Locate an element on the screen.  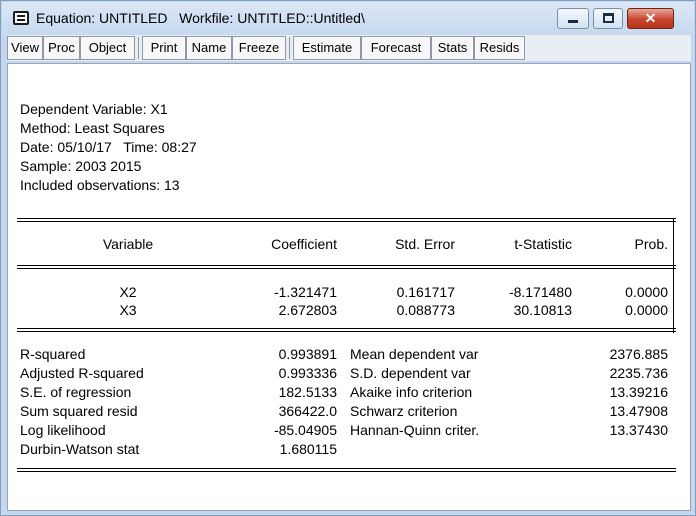
maximize-icon is located at coordinates (608, 18).